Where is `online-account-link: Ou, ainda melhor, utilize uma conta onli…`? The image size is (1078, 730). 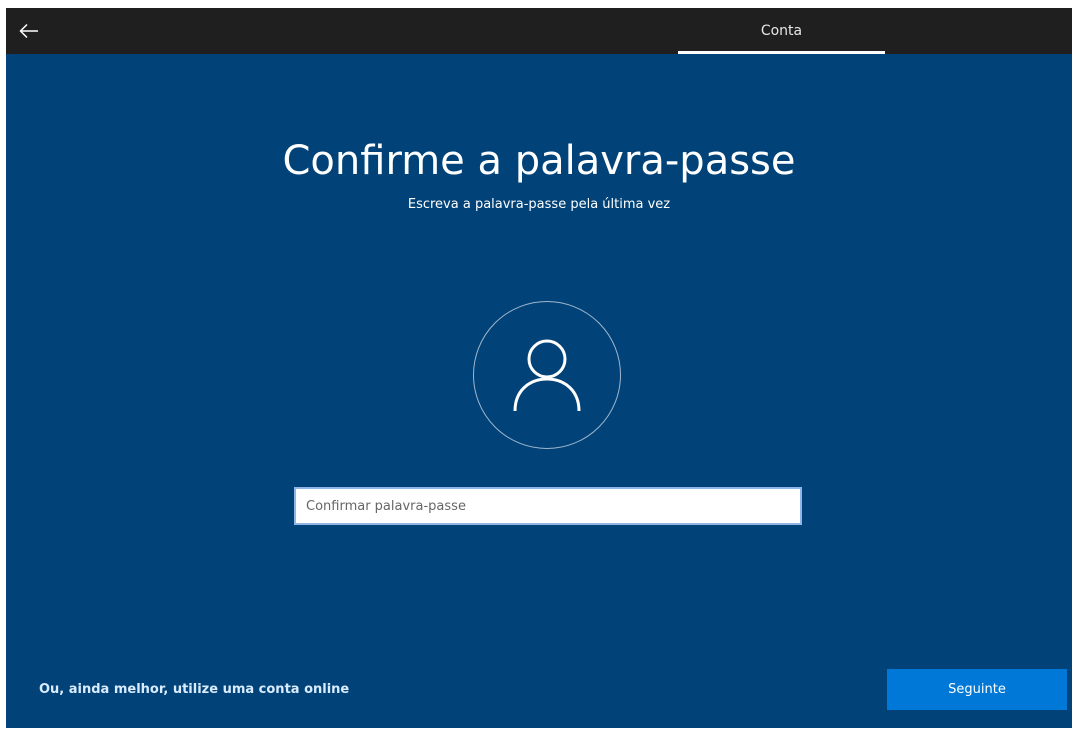
online-account-link: Ou, ainda melhor, utilize uma conta onli… is located at coordinates (194, 690).